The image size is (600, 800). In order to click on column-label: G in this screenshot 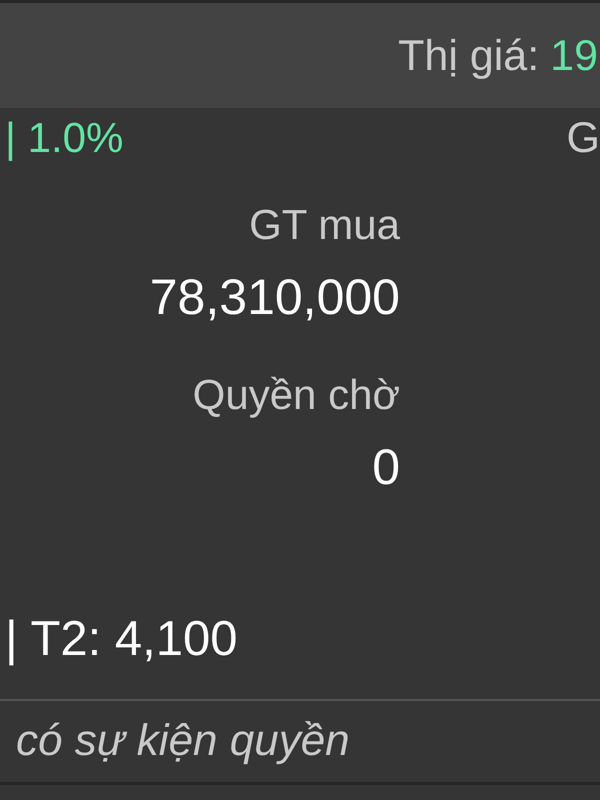, I will do `click(583, 138)`.